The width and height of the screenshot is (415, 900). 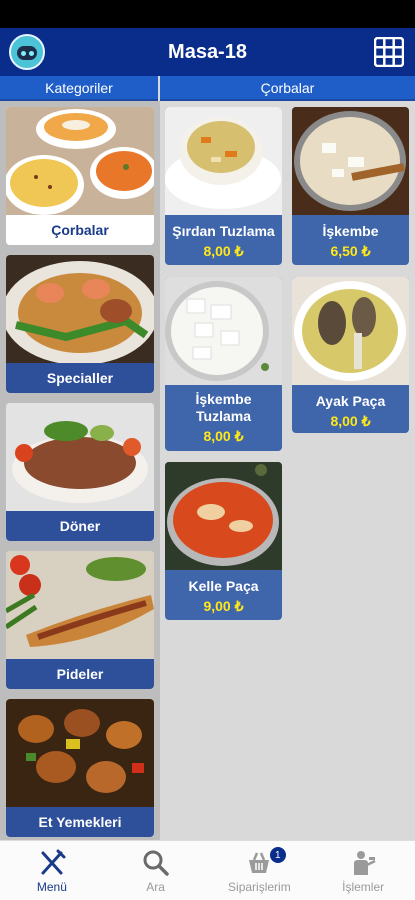 I want to click on search-icon, so click(x=156, y=863).